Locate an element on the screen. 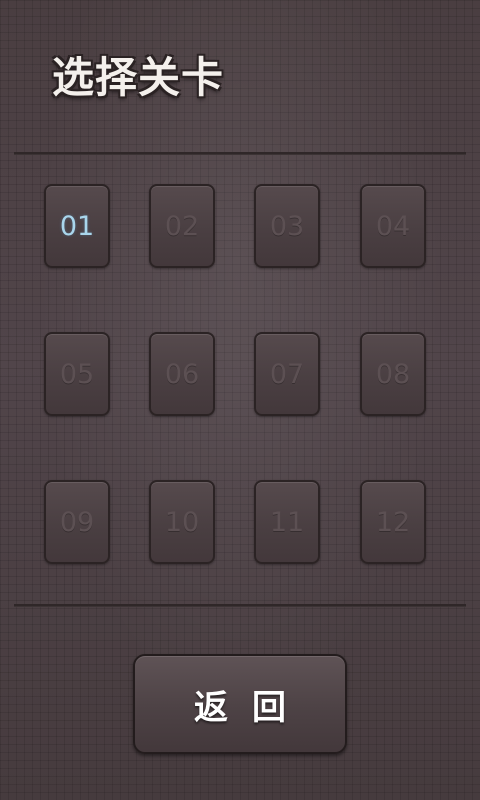 The width and height of the screenshot is (480, 800). level-button-05: 05 is located at coordinates (77, 374).